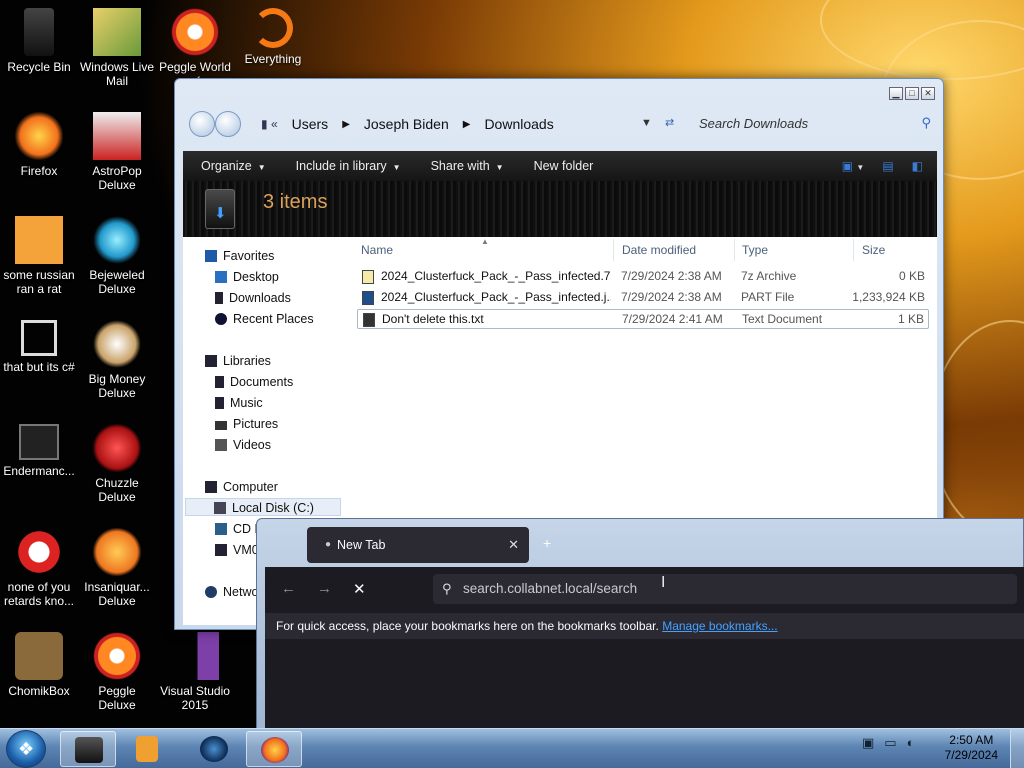  What do you see at coordinates (368, 298) in the screenshot?
I see `part-file-icon` at bounding box center [368, 298].